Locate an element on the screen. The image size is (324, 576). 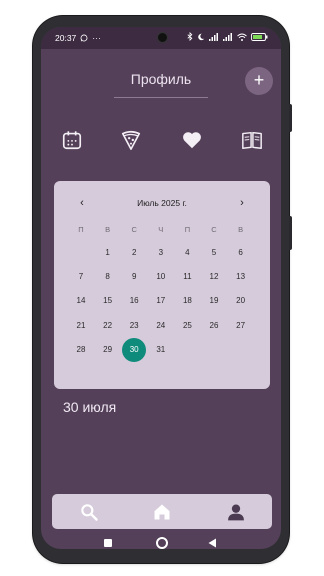
calendar-day: 12 is located at coordinates (214, 277).